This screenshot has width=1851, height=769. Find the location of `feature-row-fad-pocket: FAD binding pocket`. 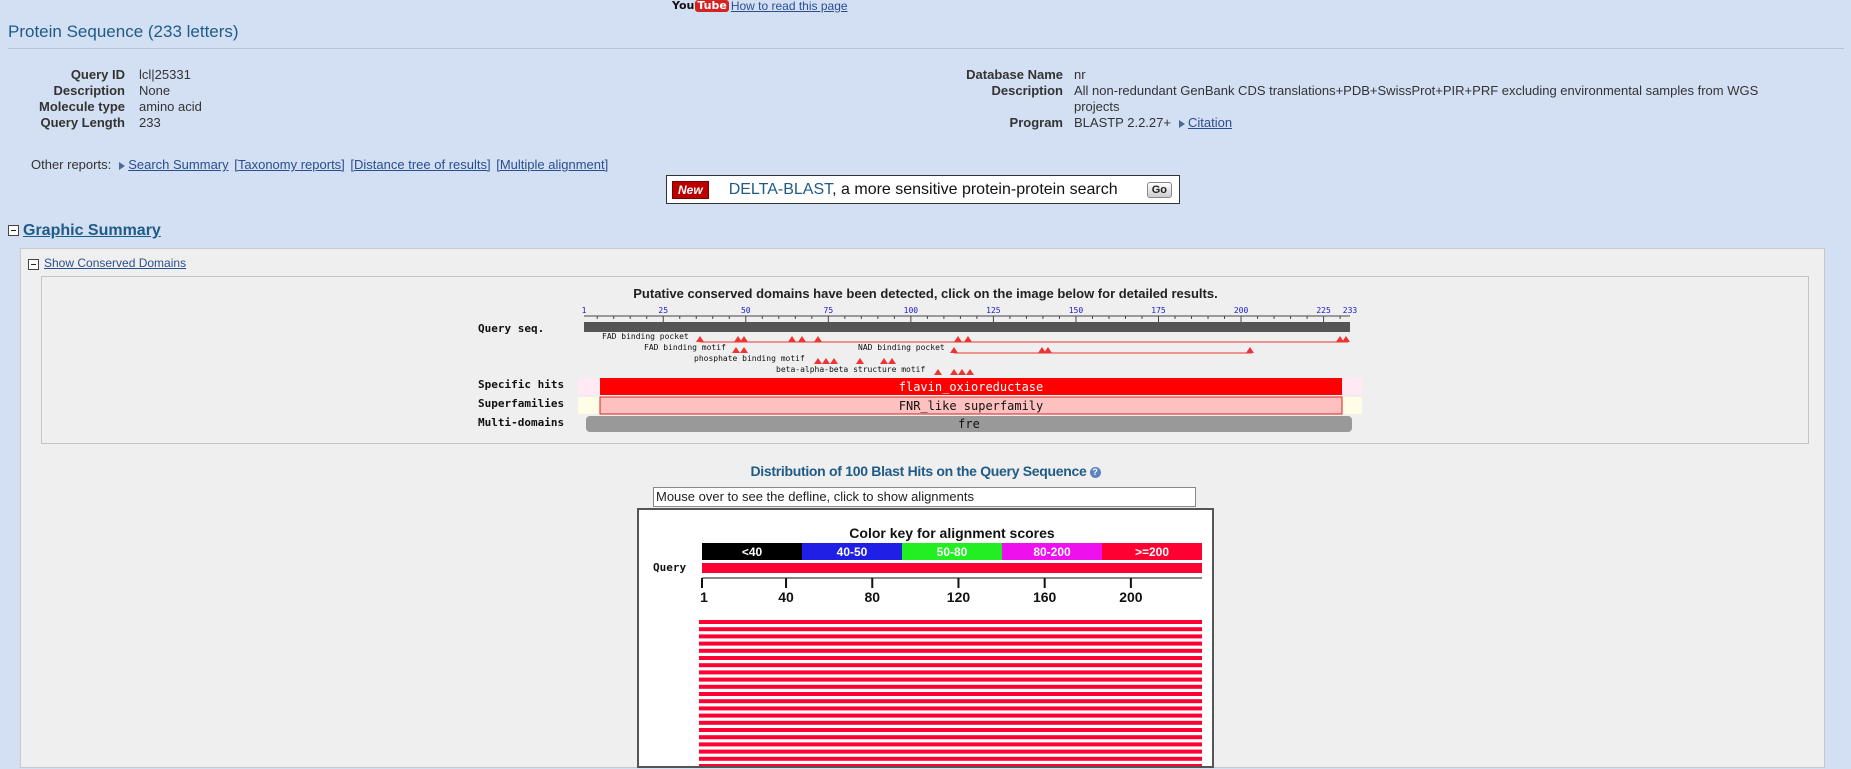

feature-row-fad-pocket: FAD binding pocket is located at coordinates (976, 337).